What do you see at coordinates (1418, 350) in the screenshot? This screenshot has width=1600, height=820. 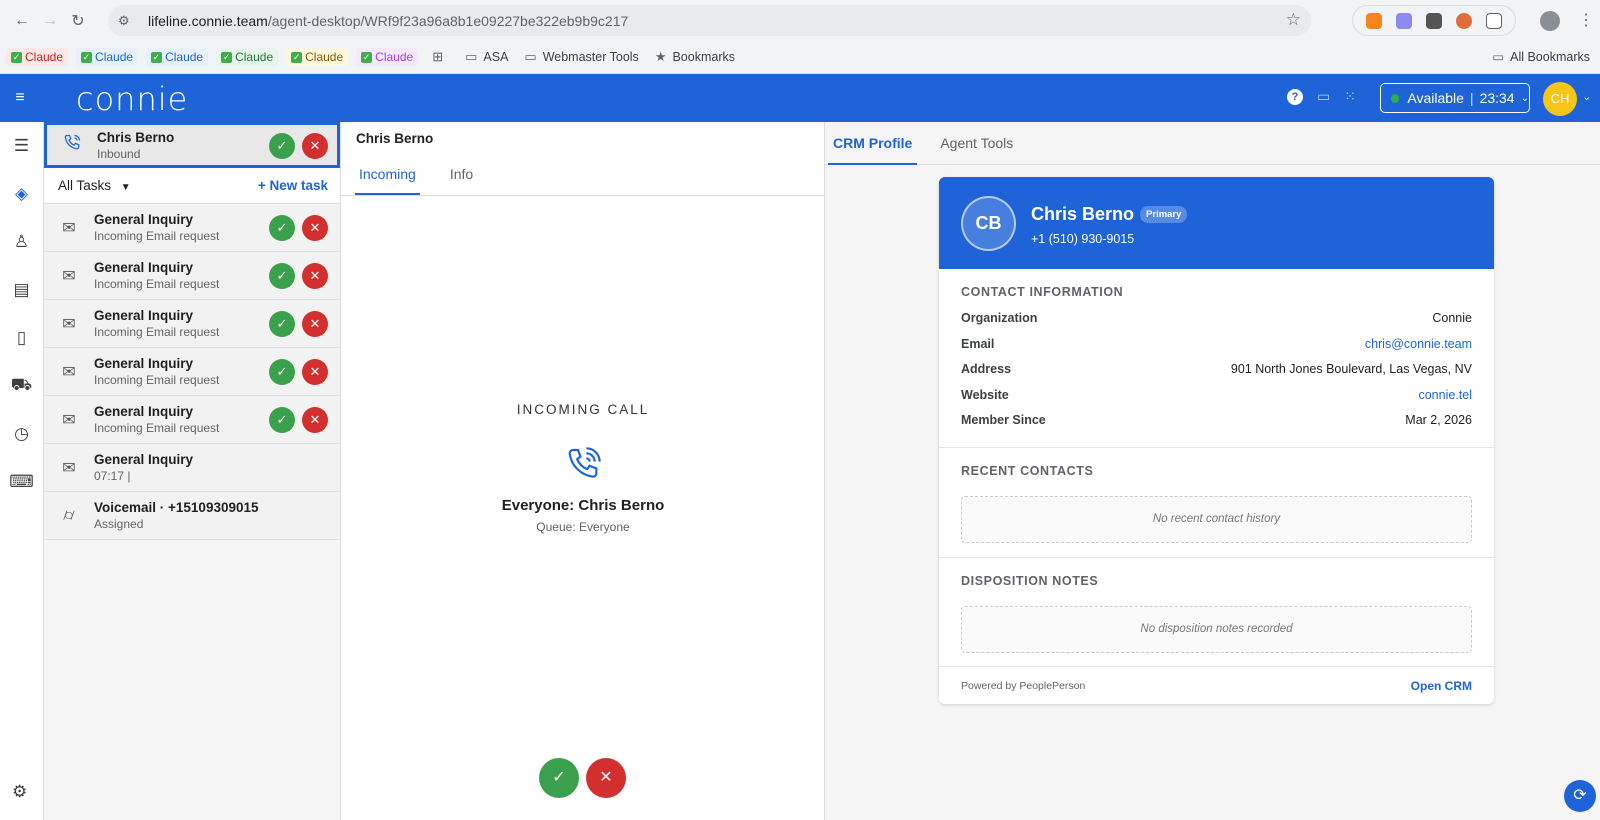 I see `email-link: chris@connie.team` at bounding box center [1418, 350].